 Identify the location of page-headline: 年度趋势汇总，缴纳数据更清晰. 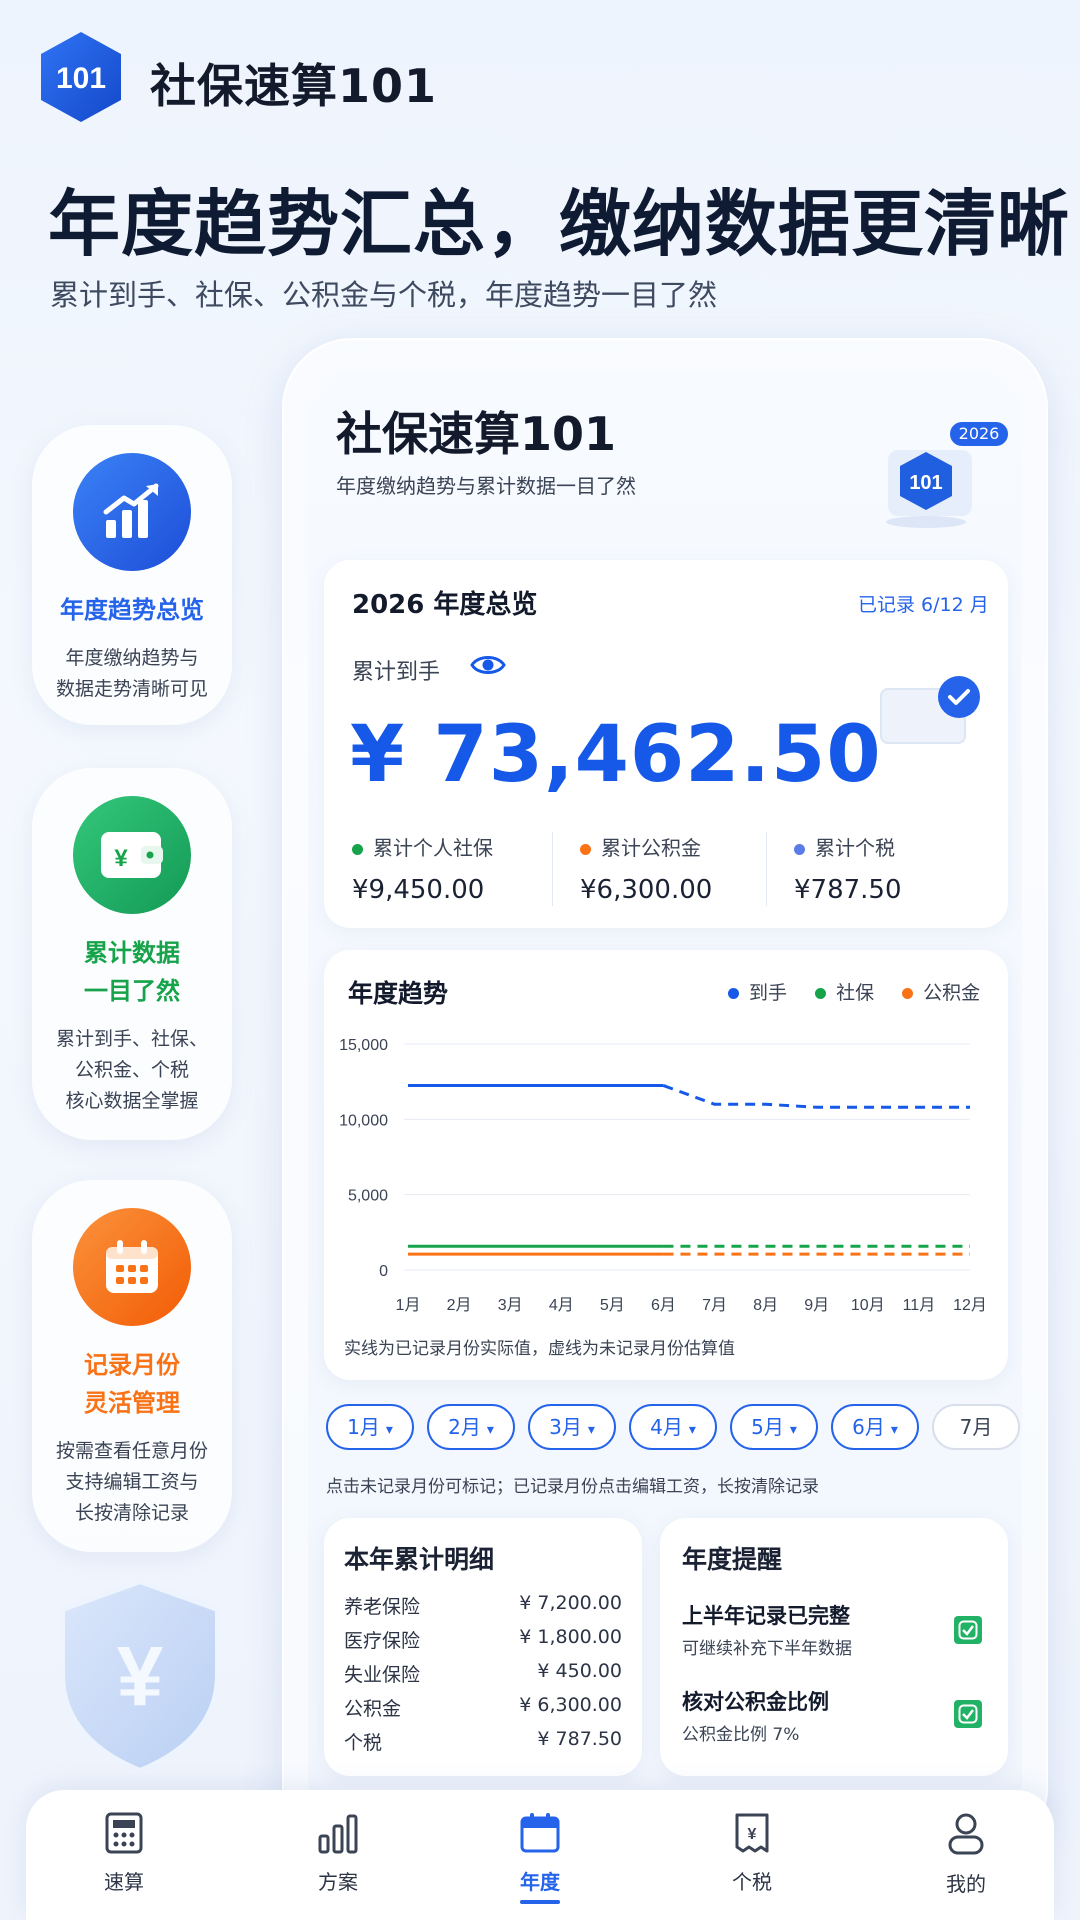
(559, 224).